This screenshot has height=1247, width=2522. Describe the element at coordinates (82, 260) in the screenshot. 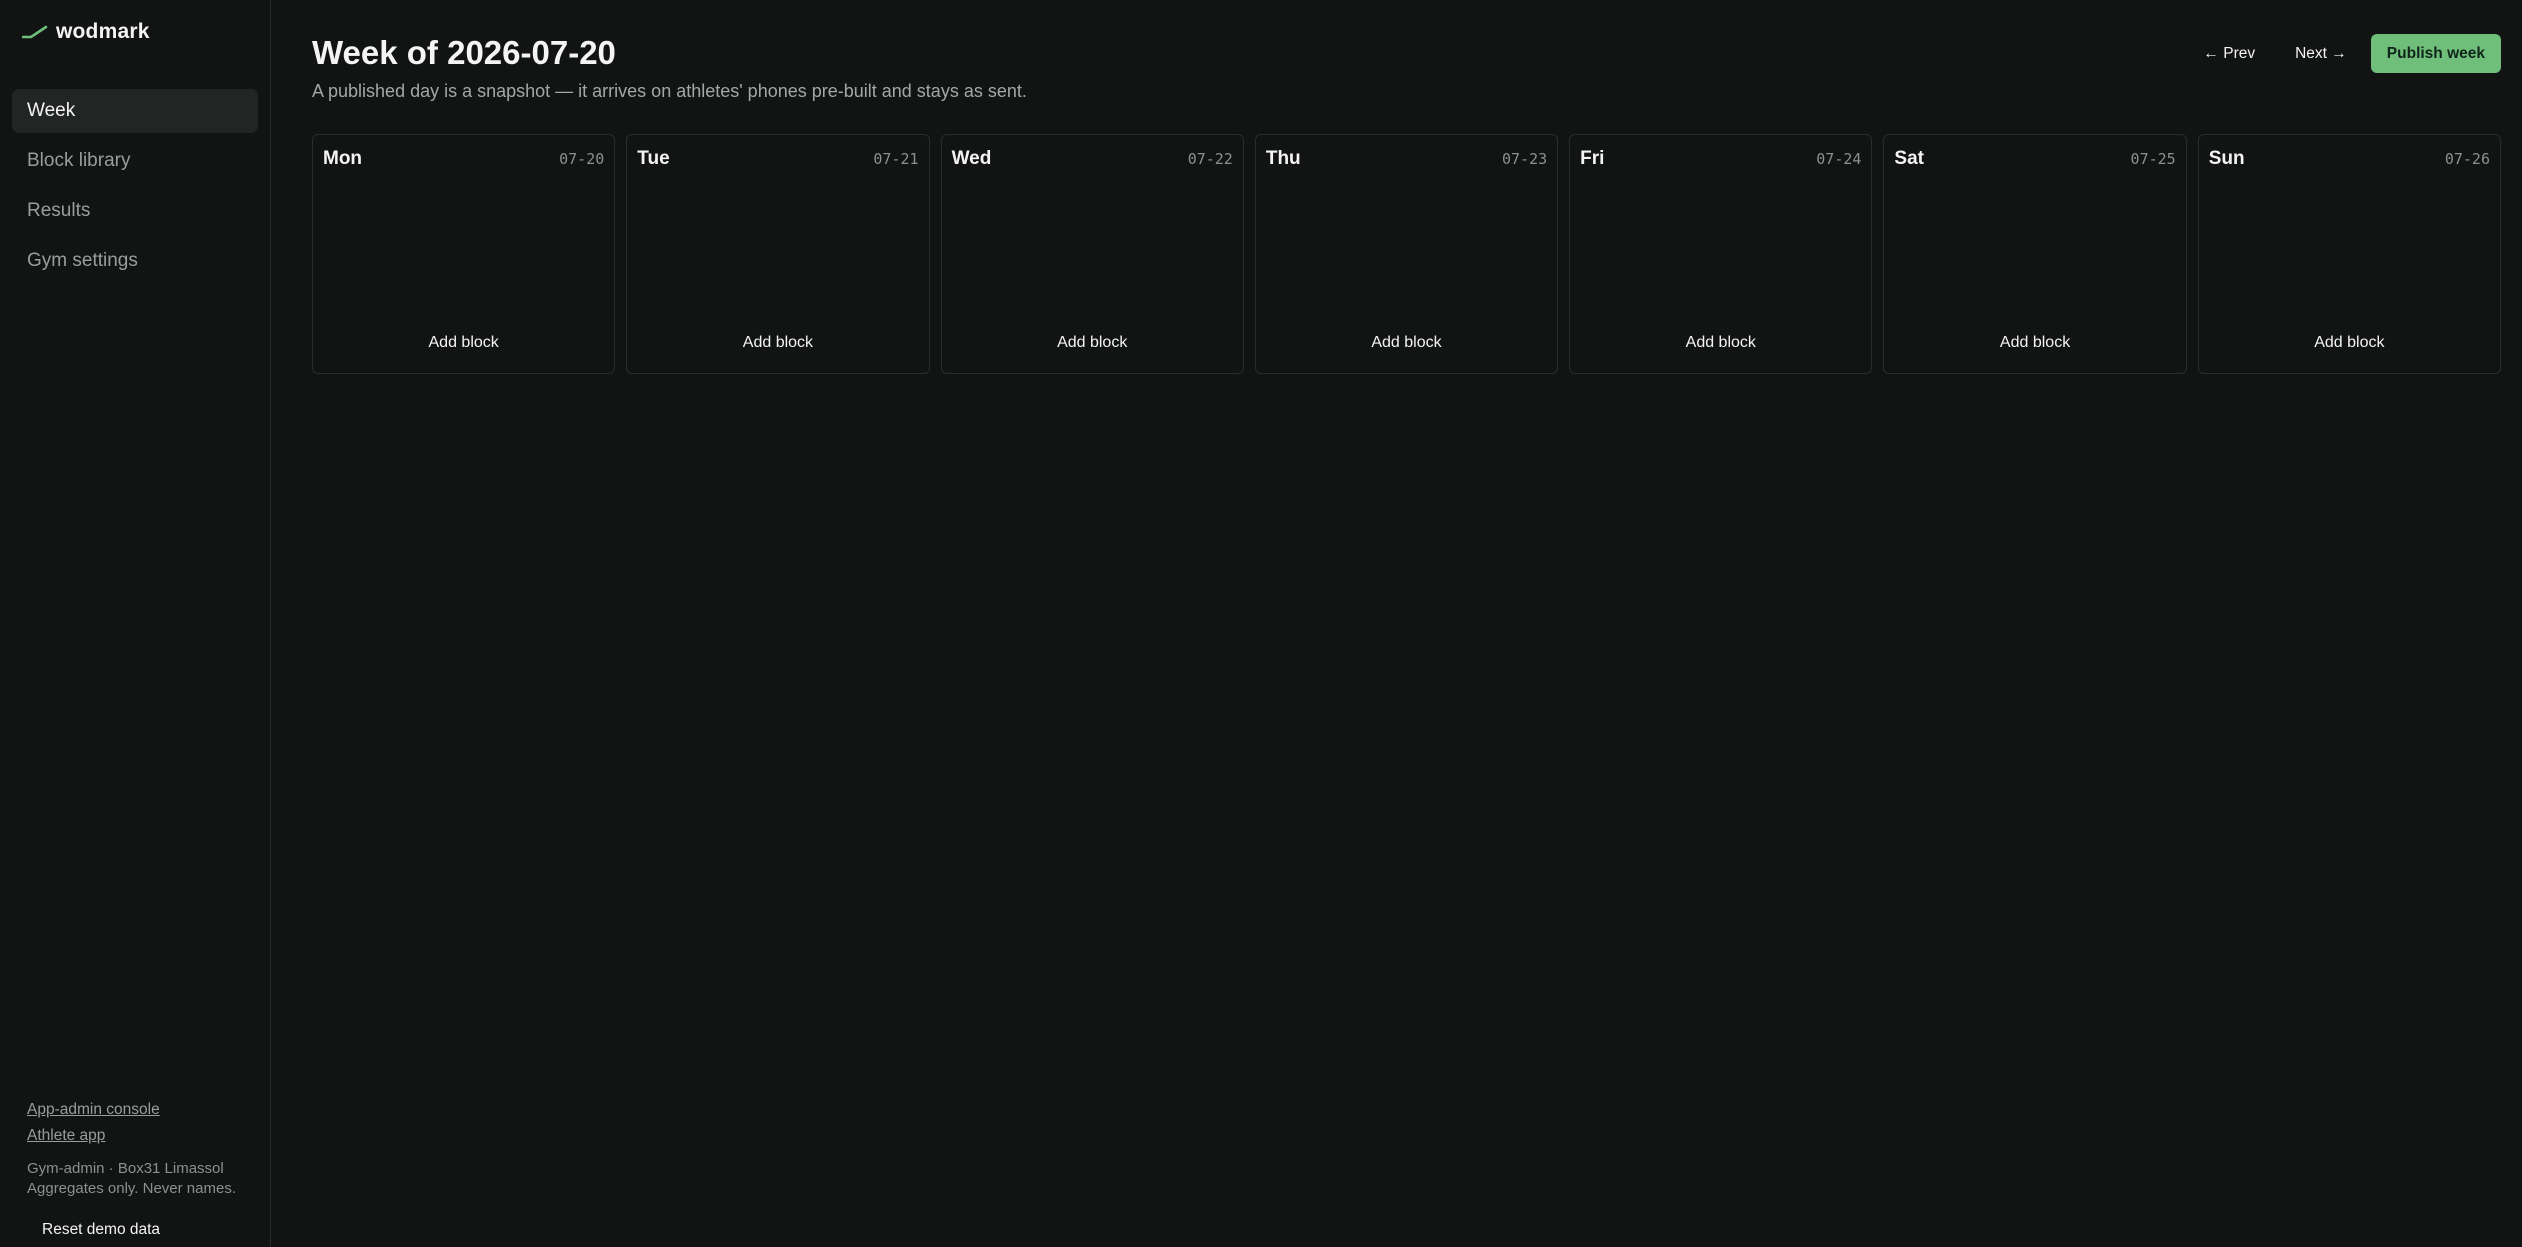

I see `sidebar-item-label: Gym settings` at that location.